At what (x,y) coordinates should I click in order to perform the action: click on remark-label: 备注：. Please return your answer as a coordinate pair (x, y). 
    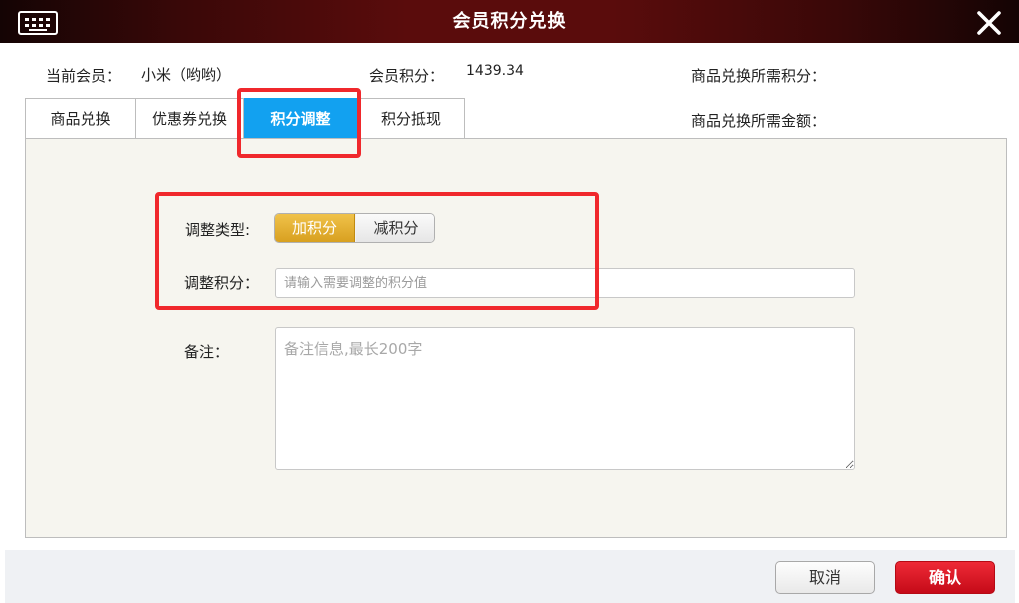
    Looking at the image, I should click on (207, 352).